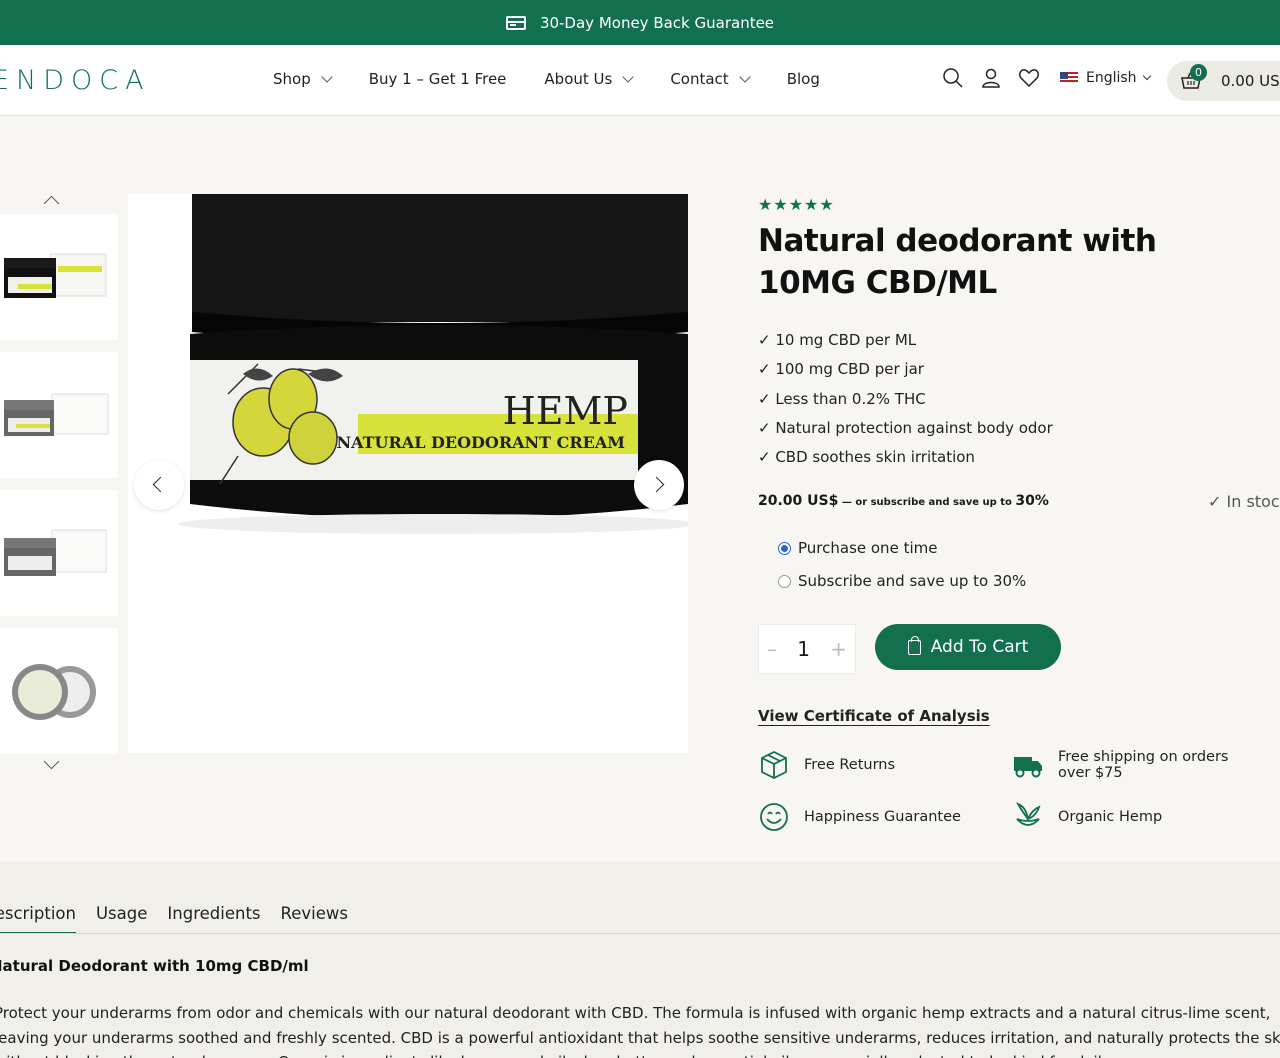 This screenshot has height=1058, width=1280. I want to click on radio-button-selected, so click(784, 548).